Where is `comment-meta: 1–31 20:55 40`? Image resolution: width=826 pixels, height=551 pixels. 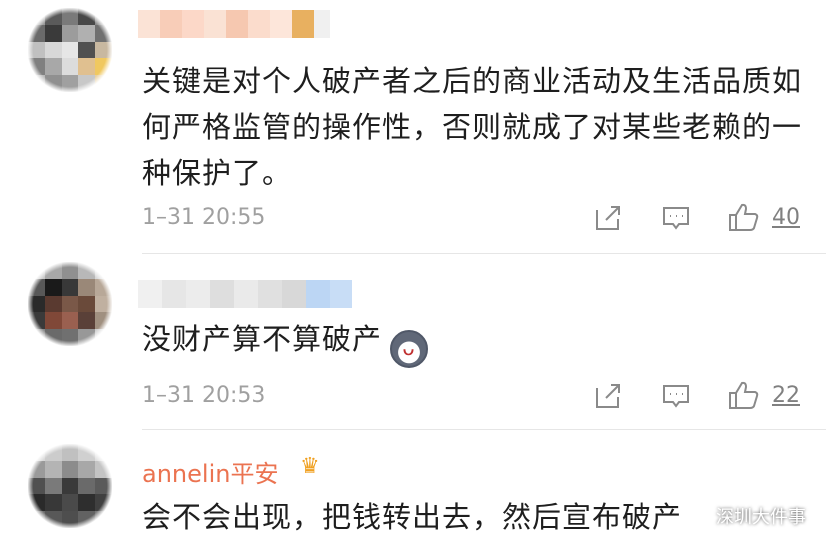 comment-meta: 1–31 20:55 40 is located at coordinates (413, 218).